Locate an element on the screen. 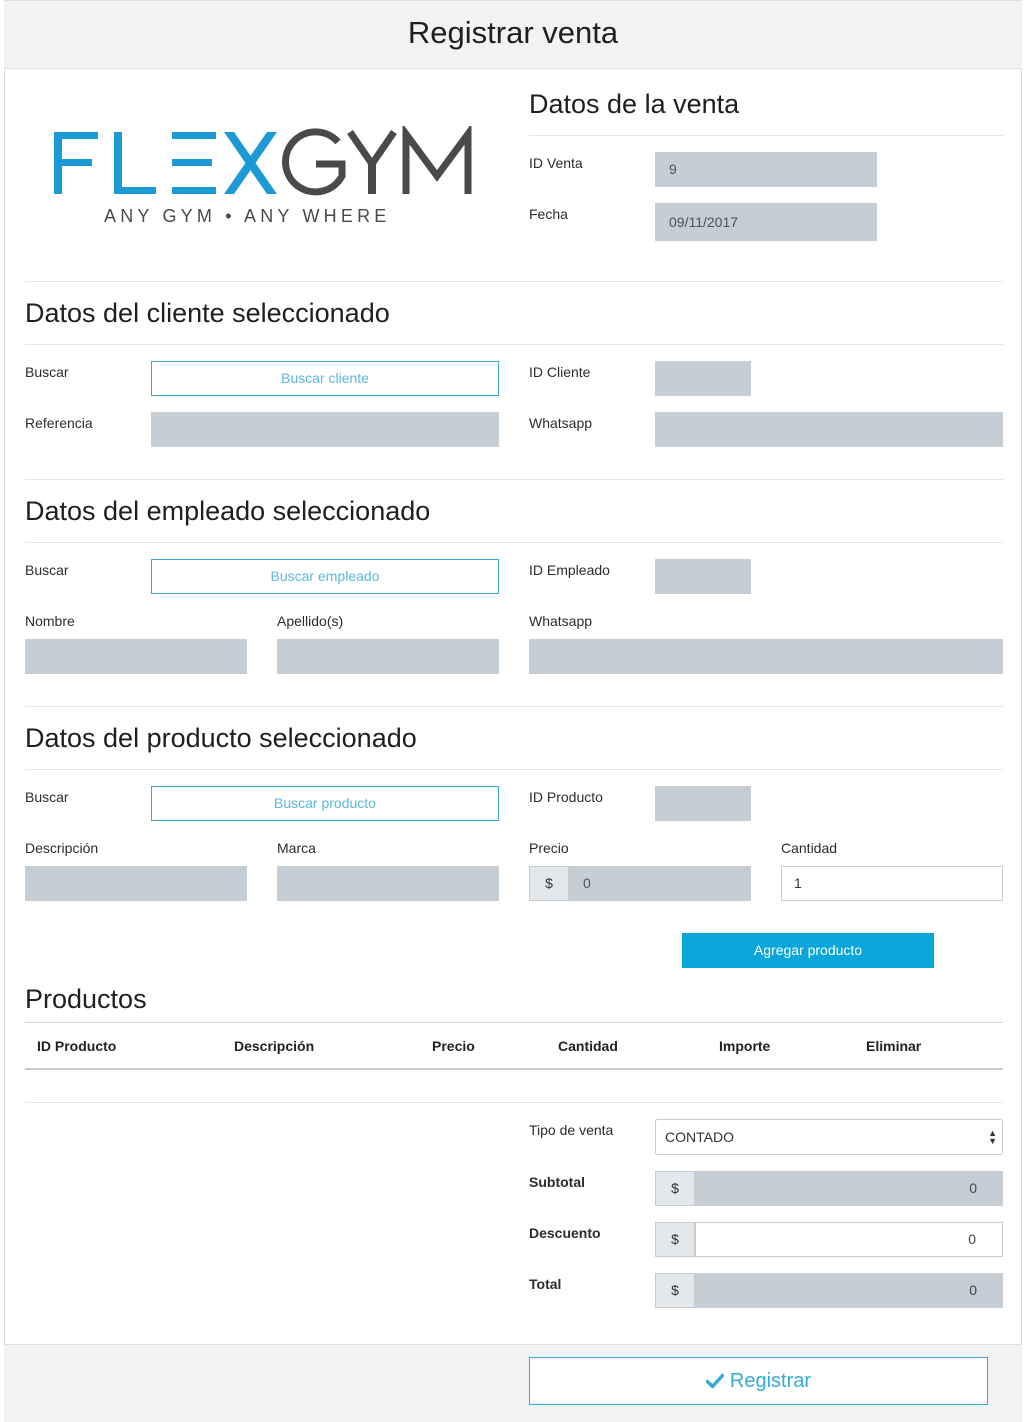  select-arrows-icon: ▲ ▼ is located at coordinates (992, 1137).